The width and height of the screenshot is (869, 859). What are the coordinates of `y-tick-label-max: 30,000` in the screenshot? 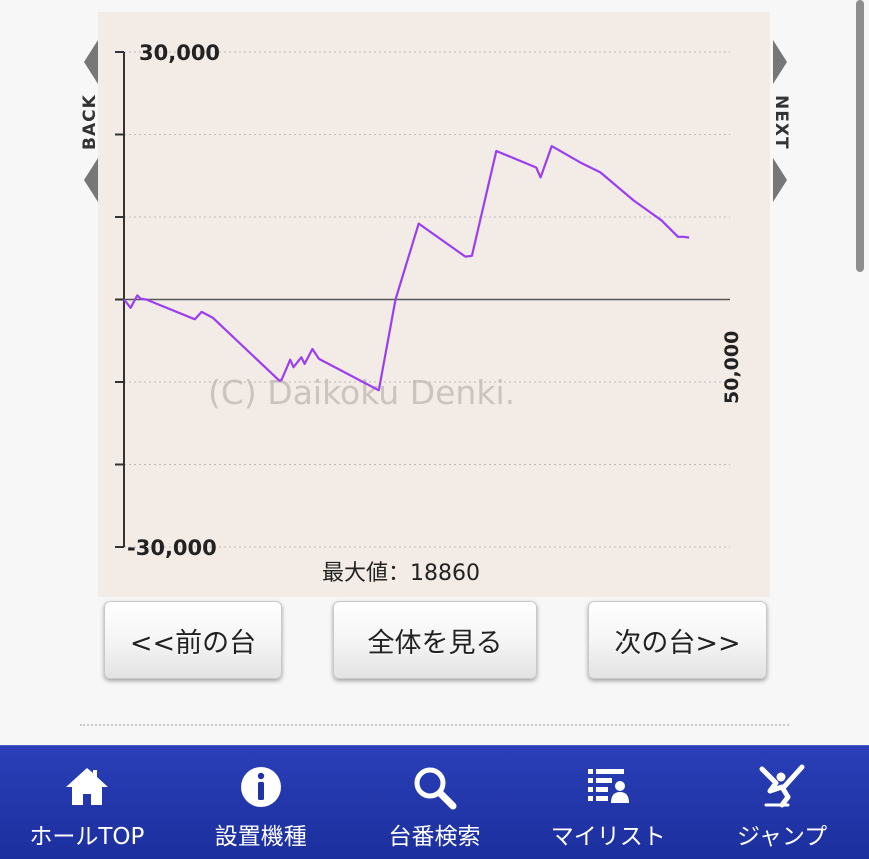 It's located at (179, 53).